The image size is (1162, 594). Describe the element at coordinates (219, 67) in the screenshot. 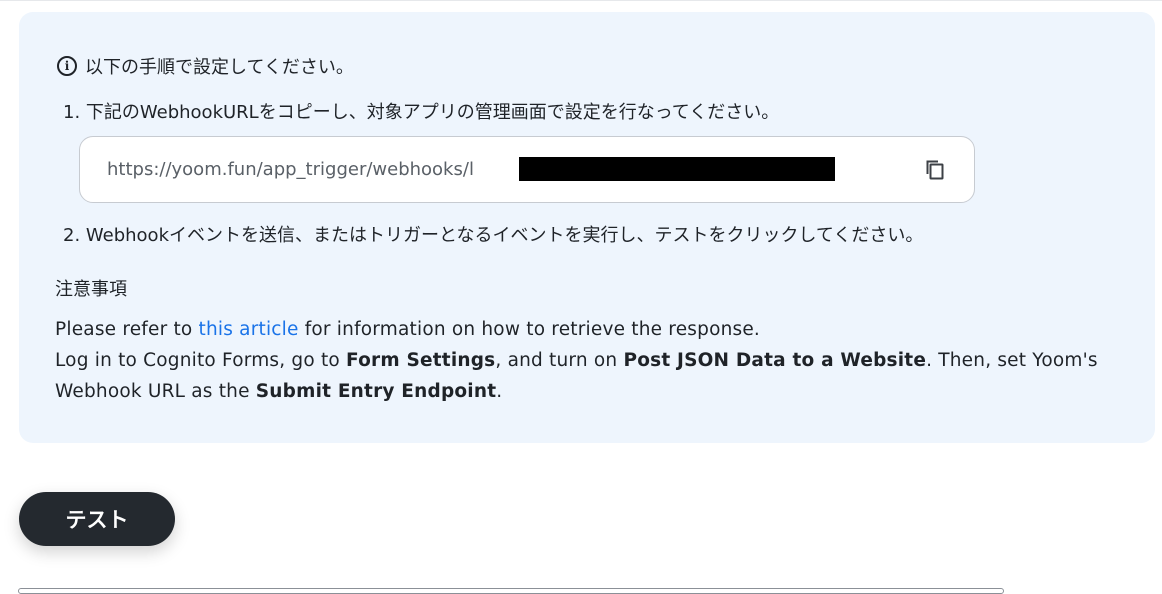

I see `instructions-heading: 以下の手順で設定してください。` at that location.